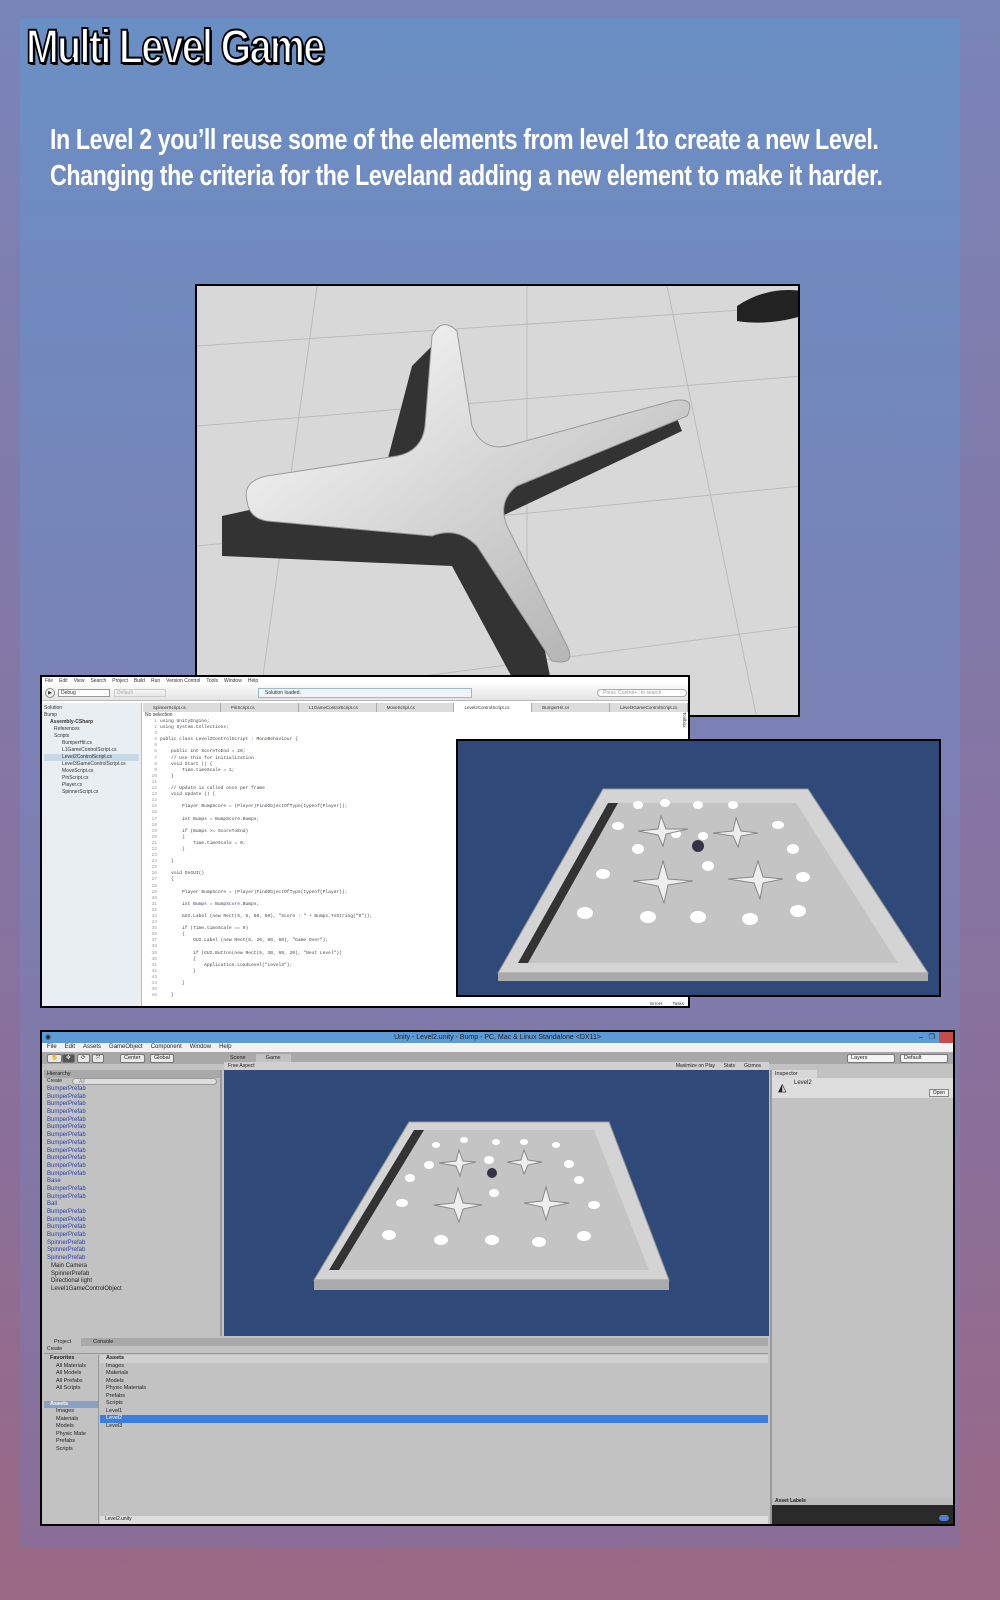 This screenshot has height=1600, width=1000. I want to click on tree-item: References, so click(91, 729).